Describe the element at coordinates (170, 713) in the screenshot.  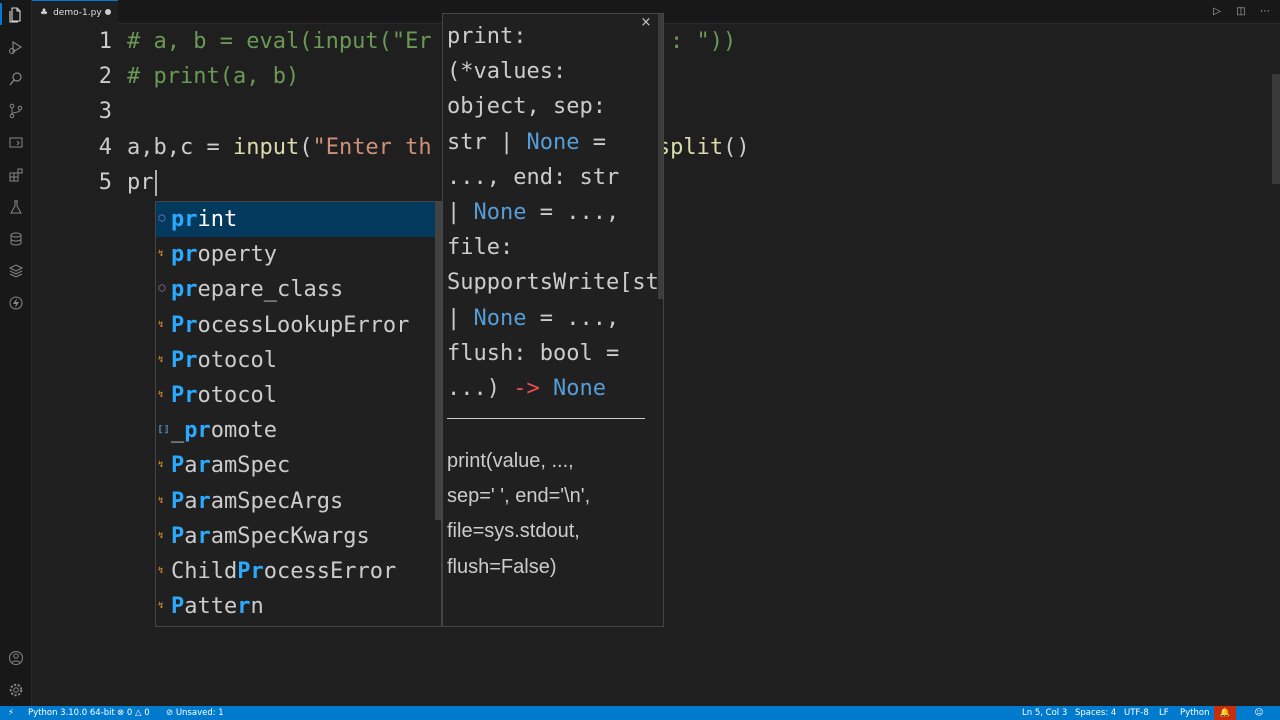
I see `unsaved-icon: ⊘` at that location.